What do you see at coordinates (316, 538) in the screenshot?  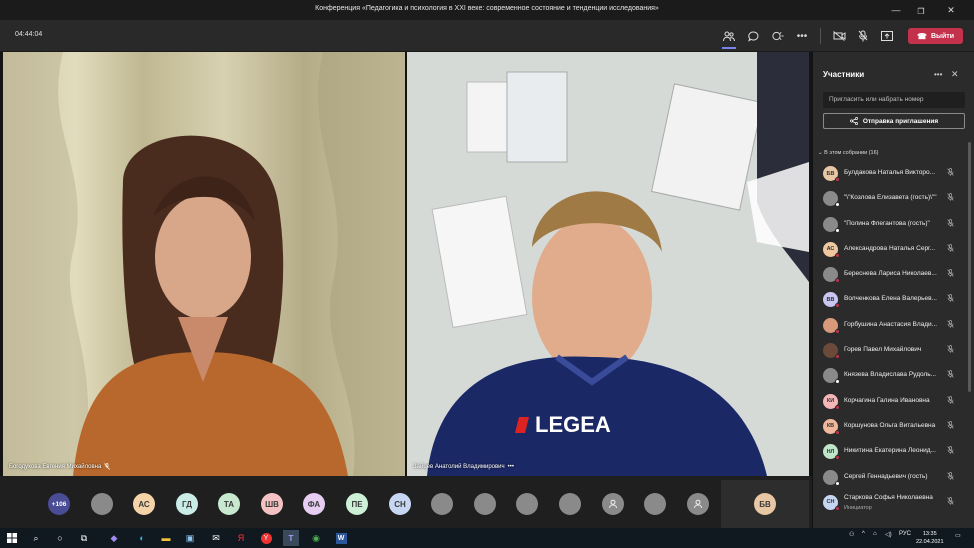 I see `taskbar-chrome: ◉` at bounding box center [316, 538].